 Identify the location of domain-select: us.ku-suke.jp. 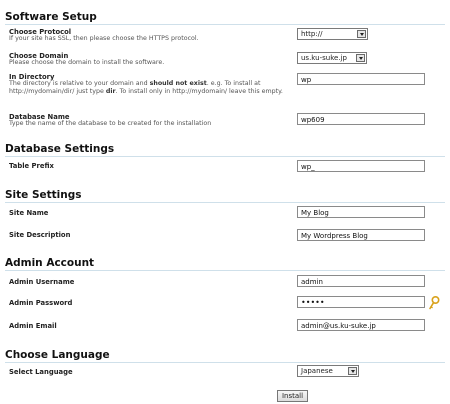
(332, 58).